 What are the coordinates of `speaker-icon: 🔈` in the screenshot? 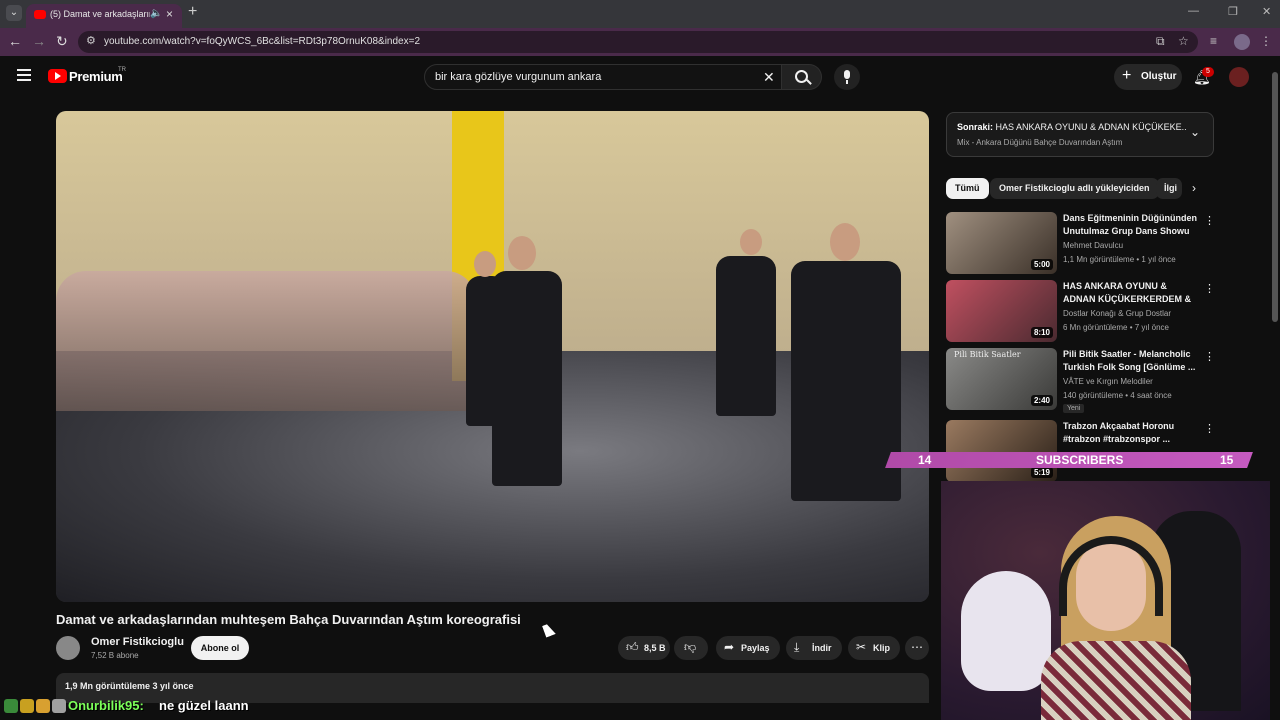 It's located at (156, 13).